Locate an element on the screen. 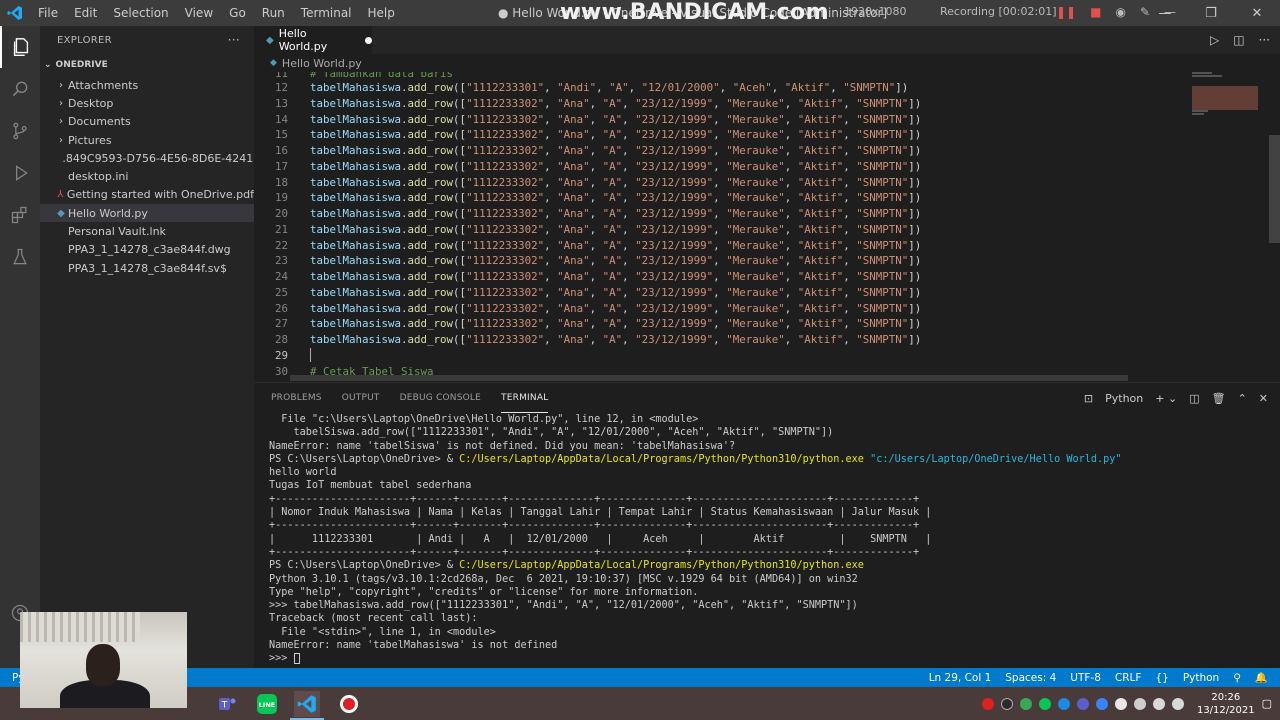  terminal-line: Tugas IoT membuat tabel sederhana is located at coordinates (769, 485).